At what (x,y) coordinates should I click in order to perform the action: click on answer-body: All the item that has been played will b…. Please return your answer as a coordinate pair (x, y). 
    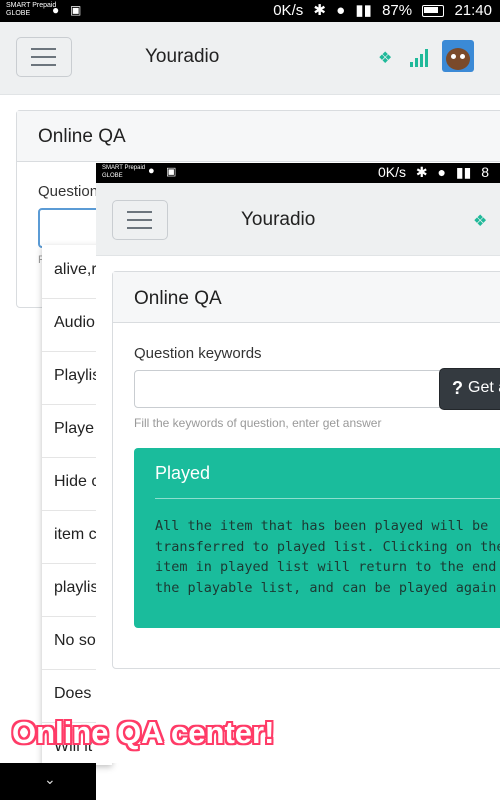
    Looking at the image, I should click on (327, 557).